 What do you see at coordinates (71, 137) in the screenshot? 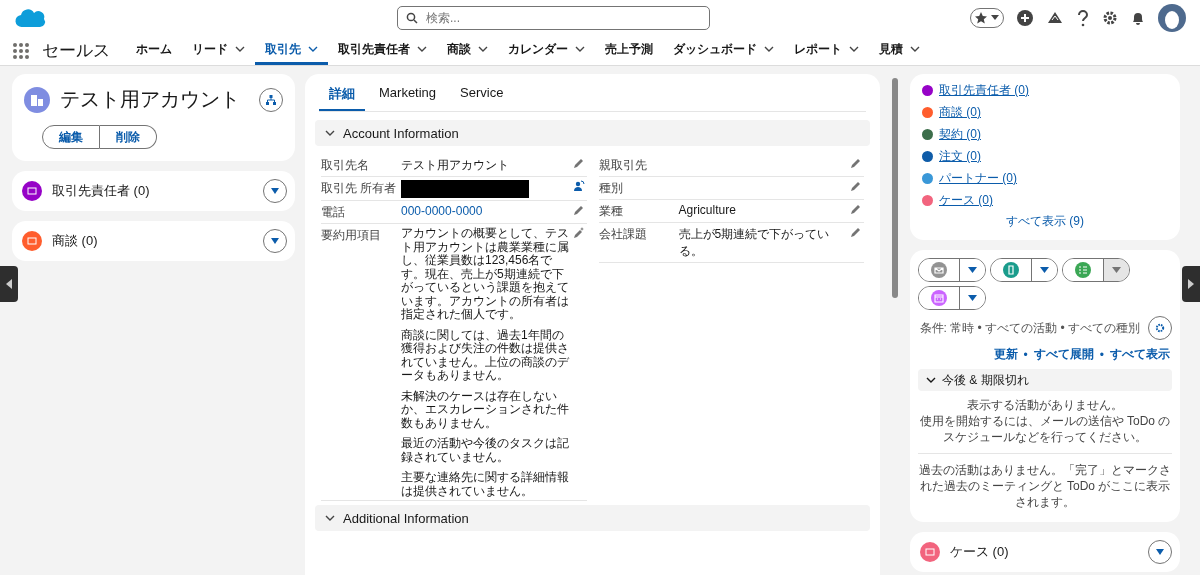
I see `action-button: 編集` at bounding box center [71, 137].